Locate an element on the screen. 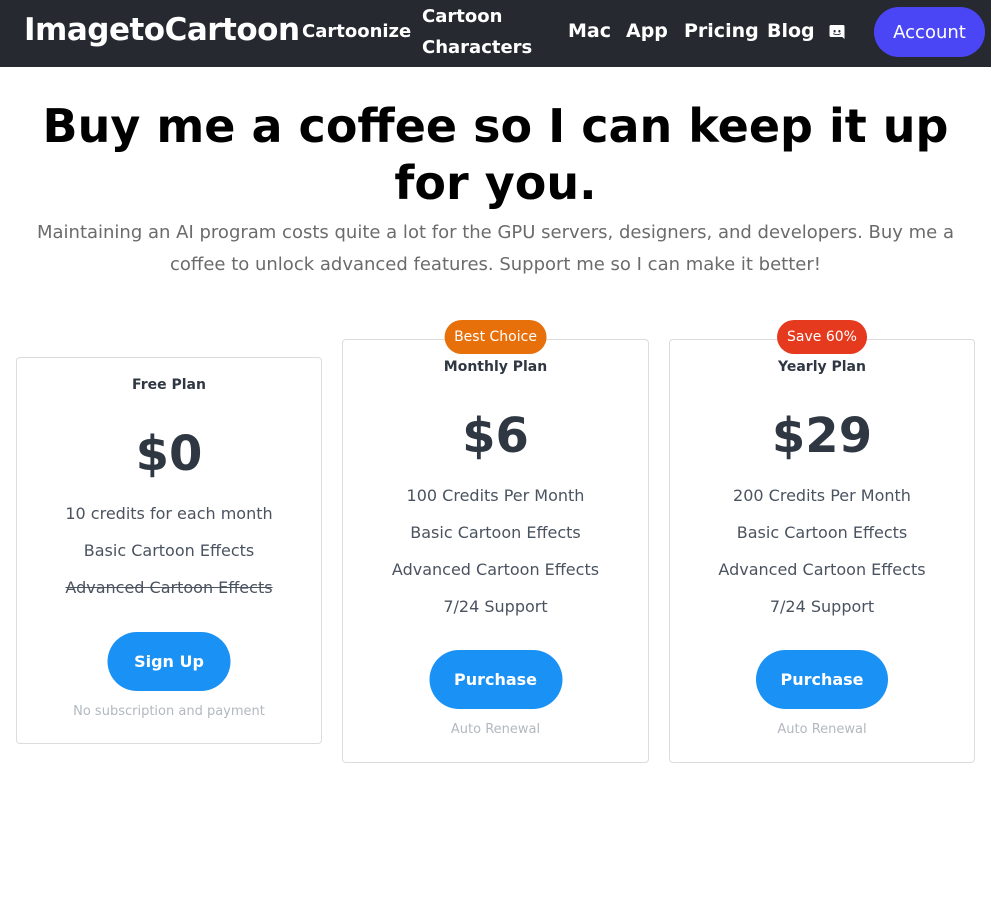 This screenshot has height=905, width=991. plan-name: Monthly Plan is located at coordinates (495, 367).